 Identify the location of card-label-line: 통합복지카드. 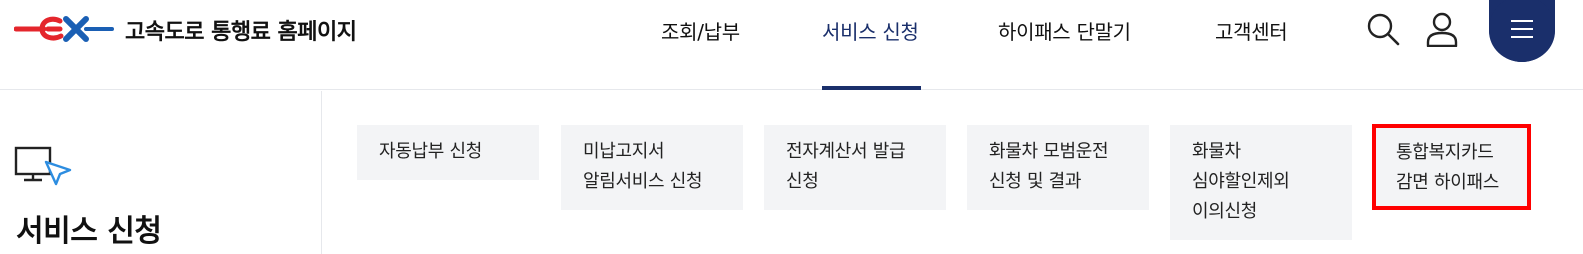
(1445, 152).